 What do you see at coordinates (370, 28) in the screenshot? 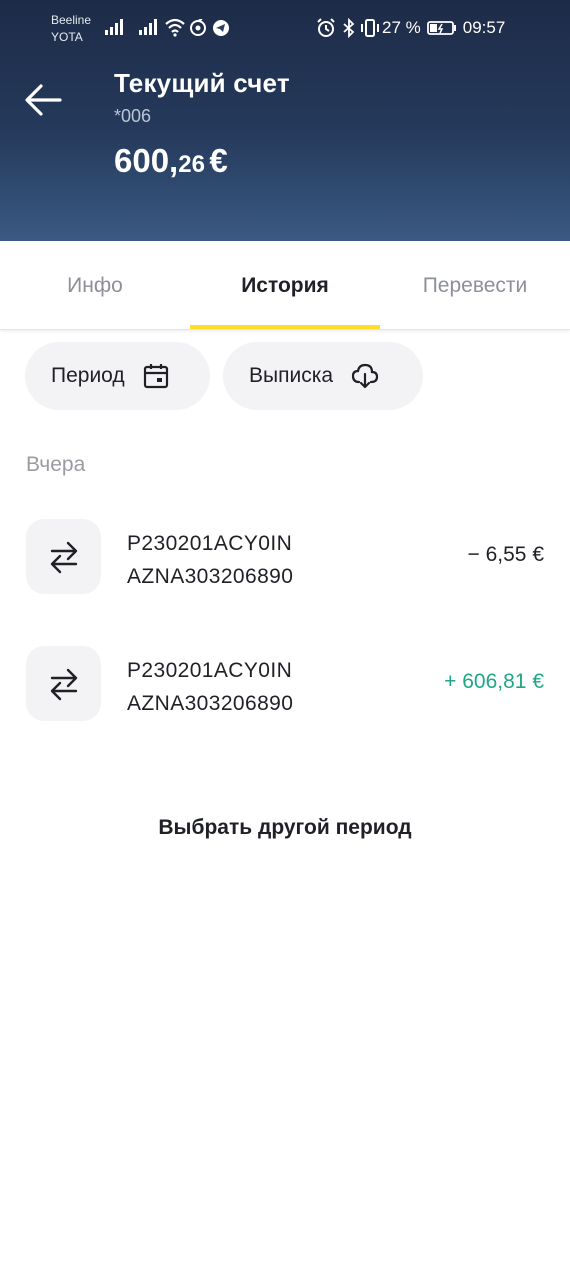
I see `vibrate-icon` at bounding box center [370, 28].